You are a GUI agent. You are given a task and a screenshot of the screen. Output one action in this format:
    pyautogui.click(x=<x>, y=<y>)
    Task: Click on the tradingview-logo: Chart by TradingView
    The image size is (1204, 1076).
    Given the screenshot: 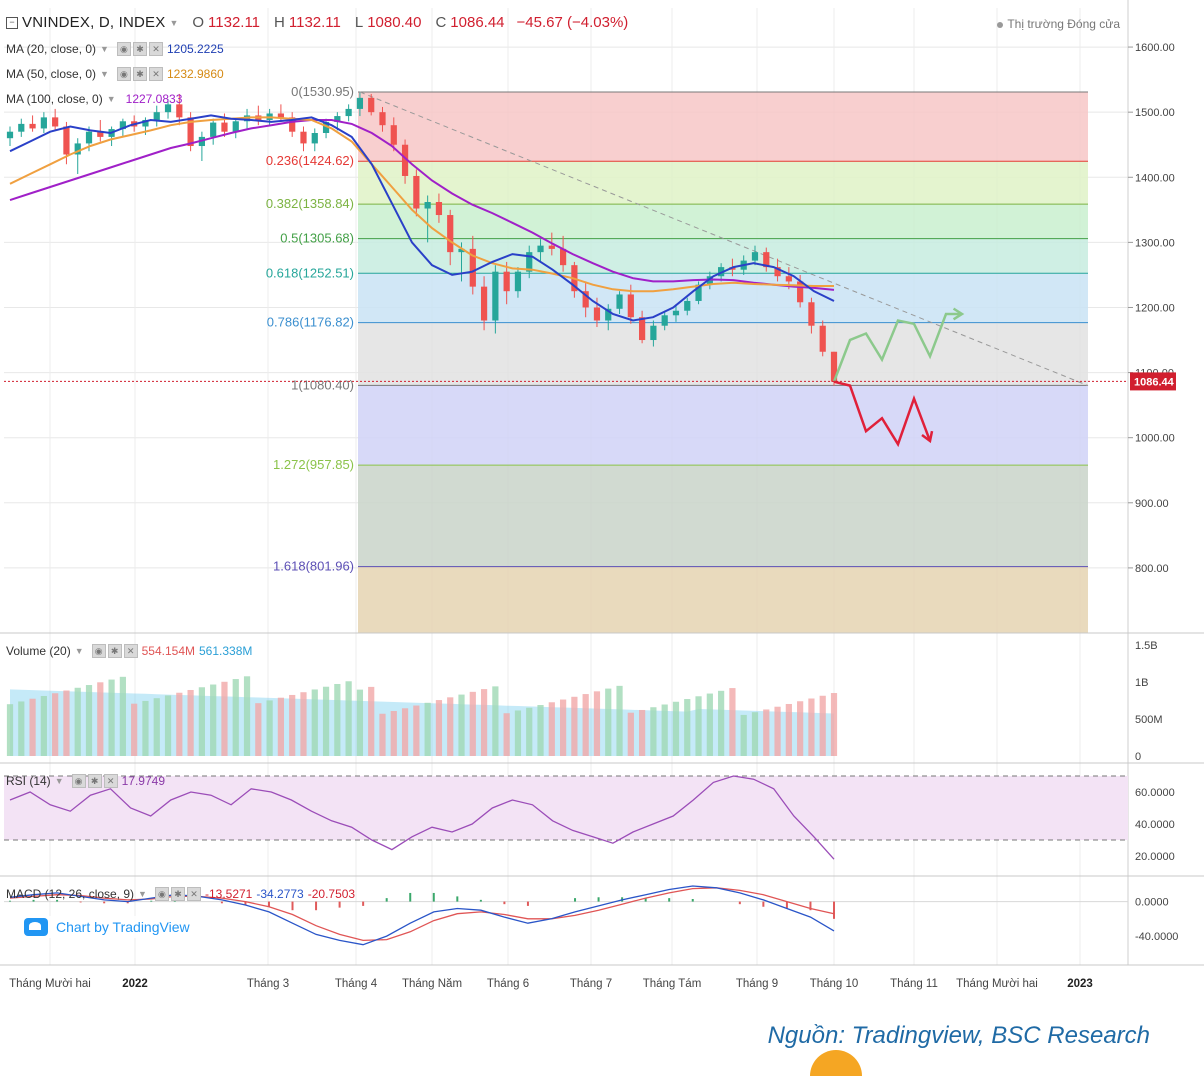 What is the action you would take?
    pyautogui.click(x=107, y=927)
    